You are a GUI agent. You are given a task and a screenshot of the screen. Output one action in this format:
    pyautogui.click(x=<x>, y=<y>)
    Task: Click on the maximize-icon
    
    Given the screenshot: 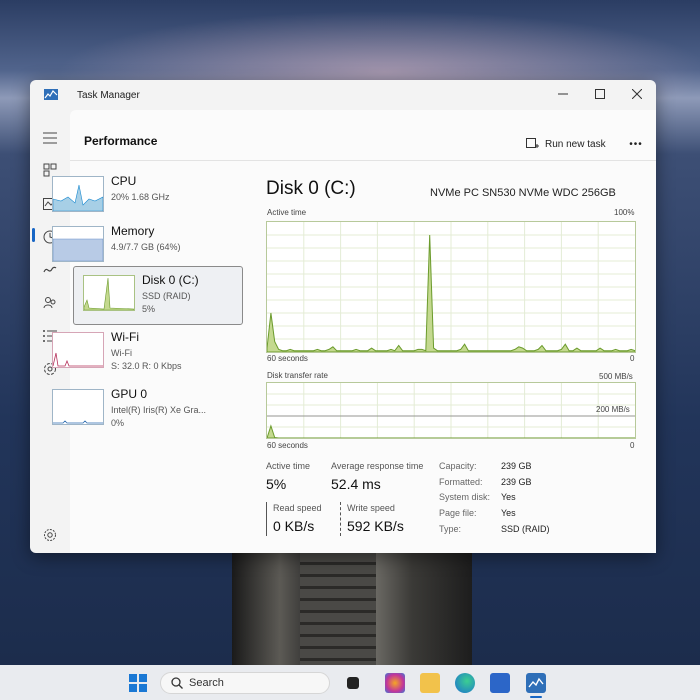 What is the action you would take?
    pyautogui.click(x=600, y=94)
    